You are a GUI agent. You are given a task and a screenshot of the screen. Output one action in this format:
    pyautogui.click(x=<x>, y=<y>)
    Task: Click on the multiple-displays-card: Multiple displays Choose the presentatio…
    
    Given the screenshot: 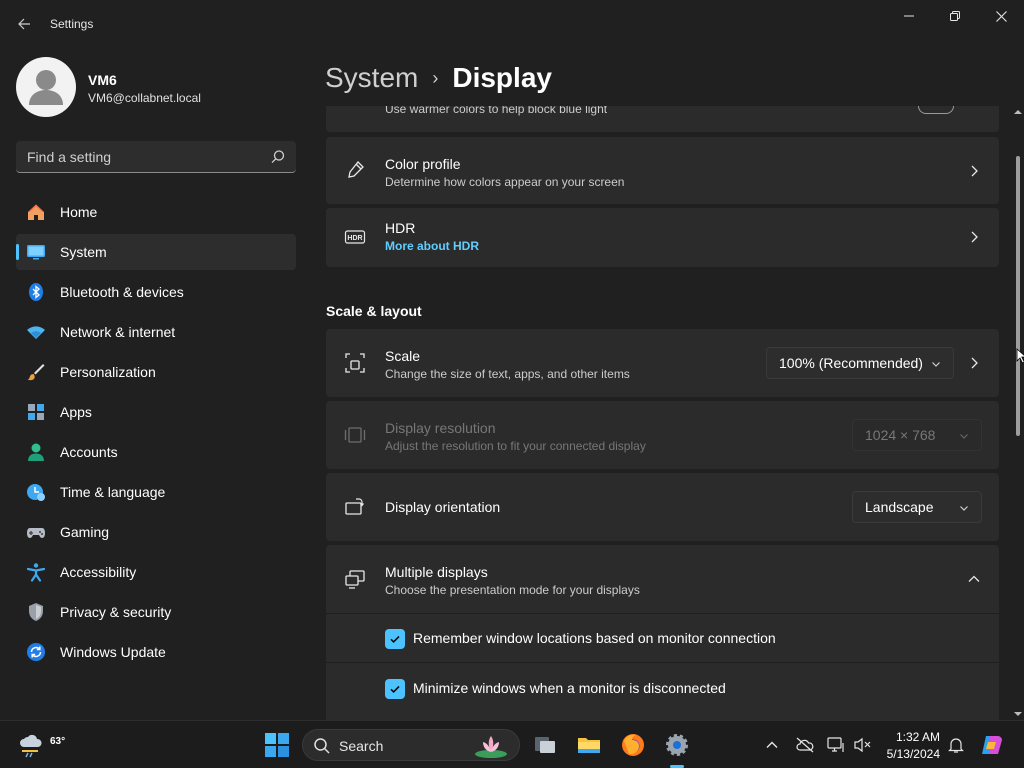 What is the action you would take?
    pyautogui.click(x=662, y=579)
    